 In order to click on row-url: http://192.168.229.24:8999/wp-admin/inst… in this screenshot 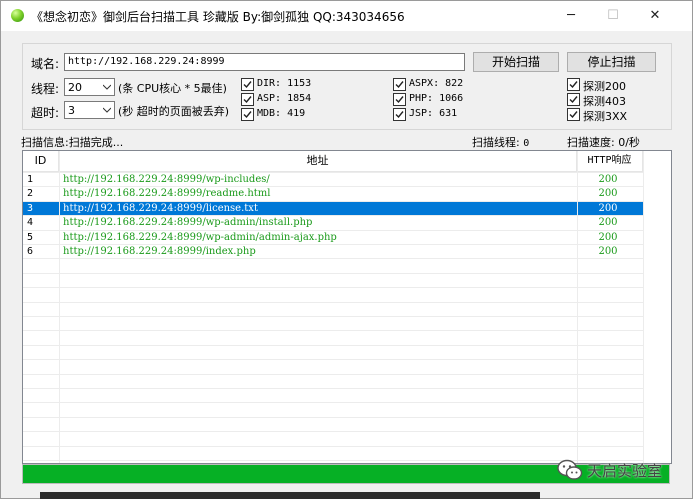, I will do `click(188, 223)`.